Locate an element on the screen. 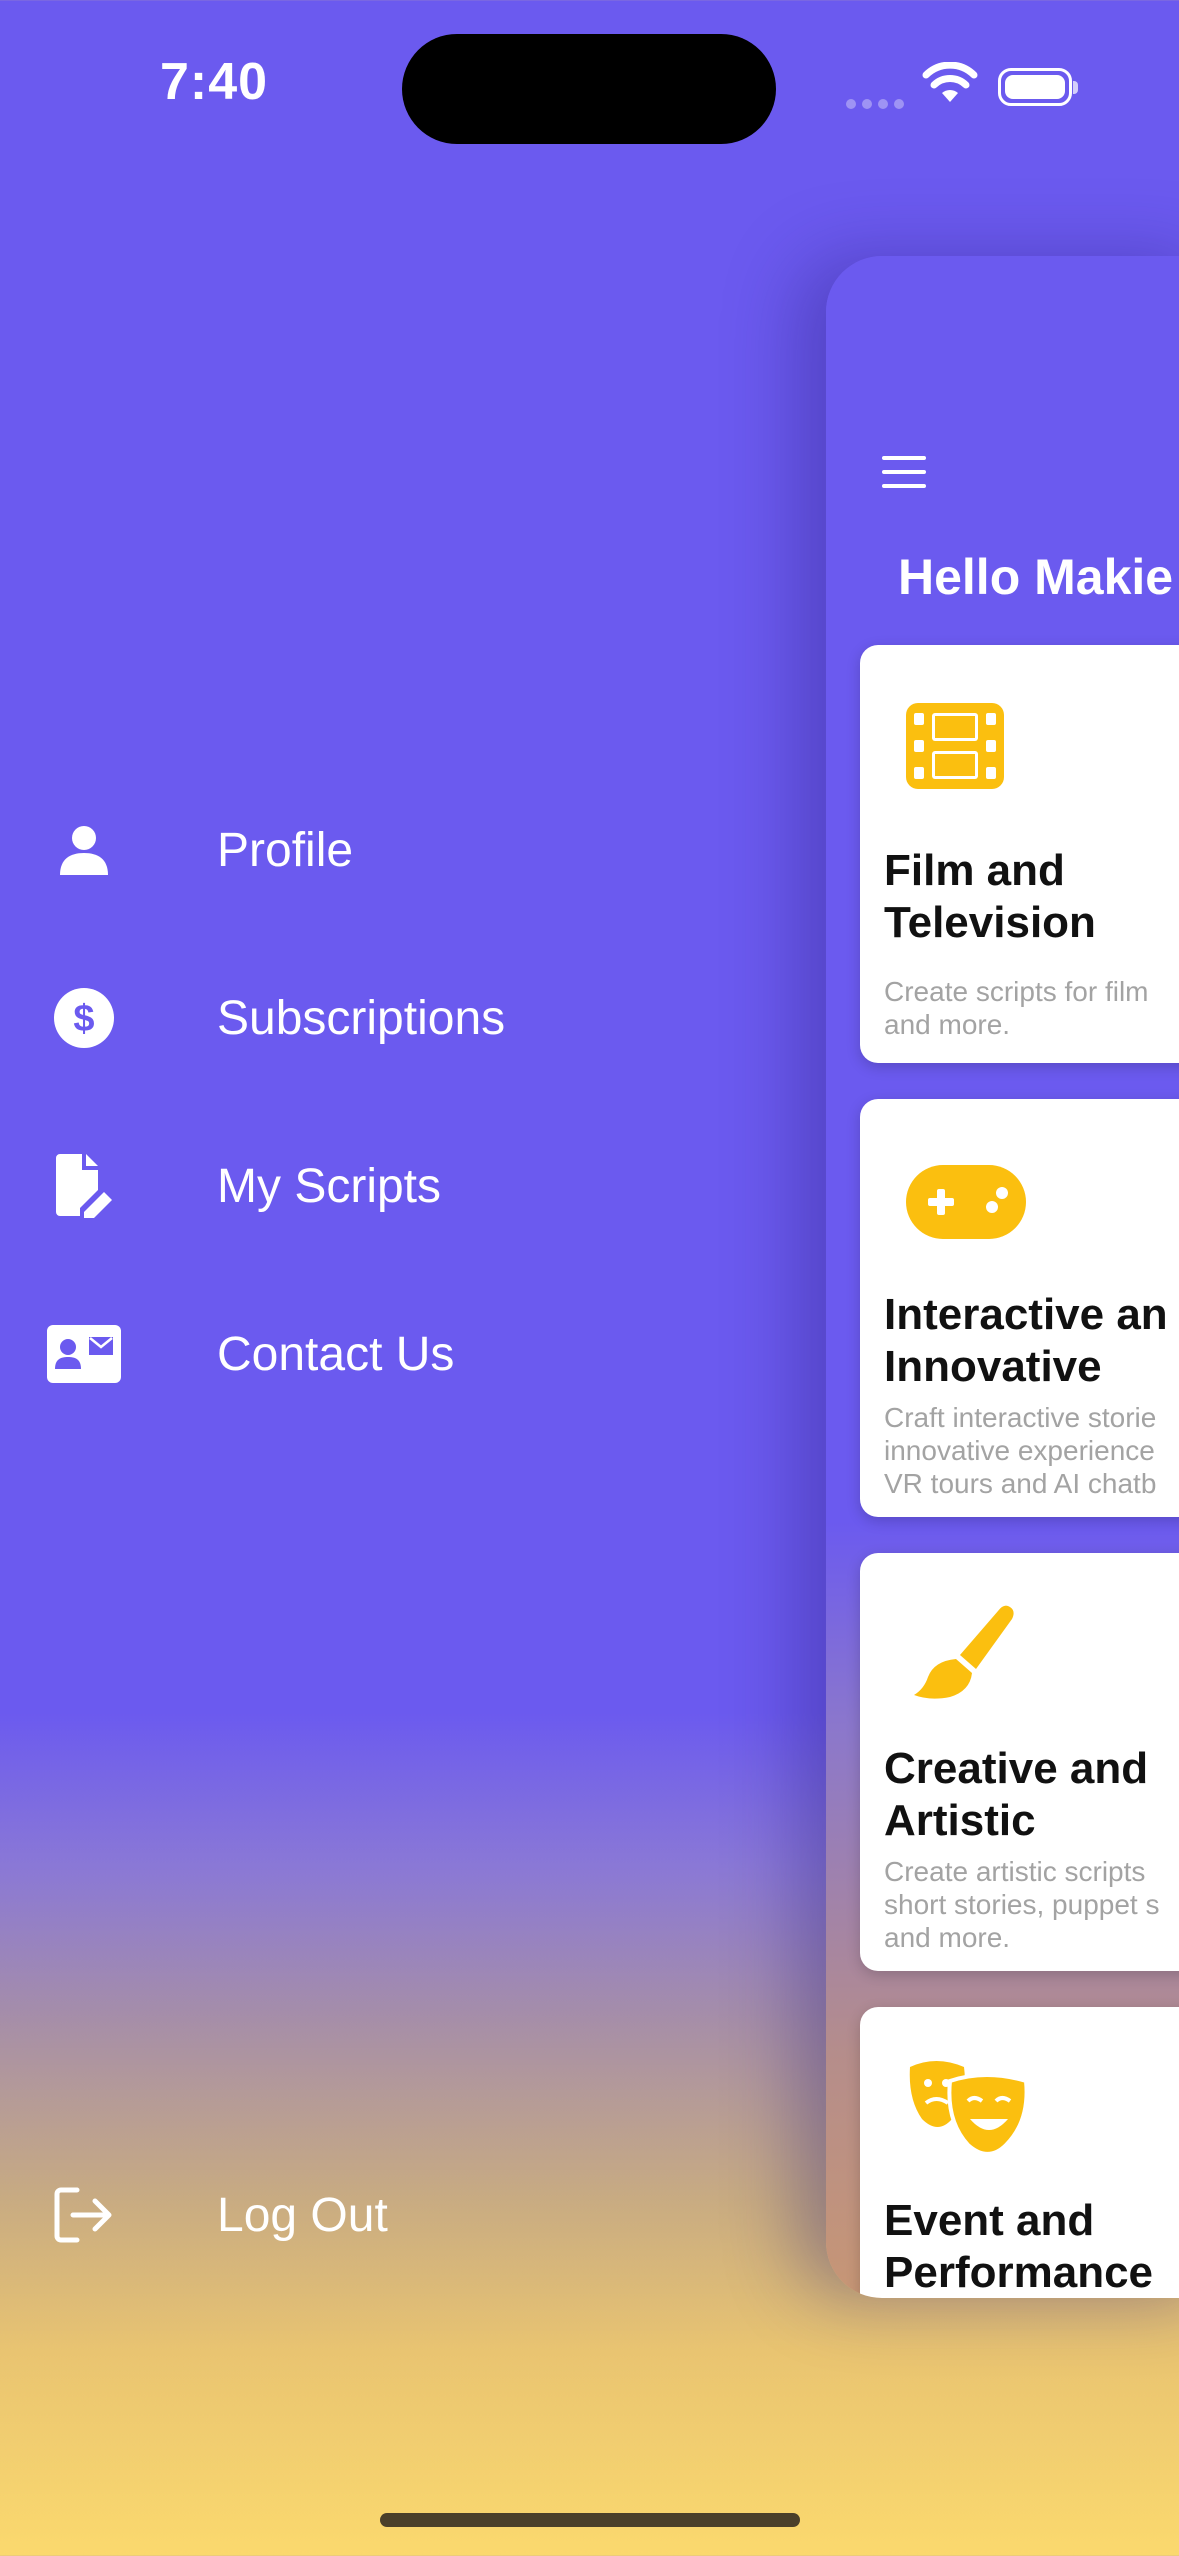  card-description: short stories, puppet s is located at coordinates (1022, 1904).